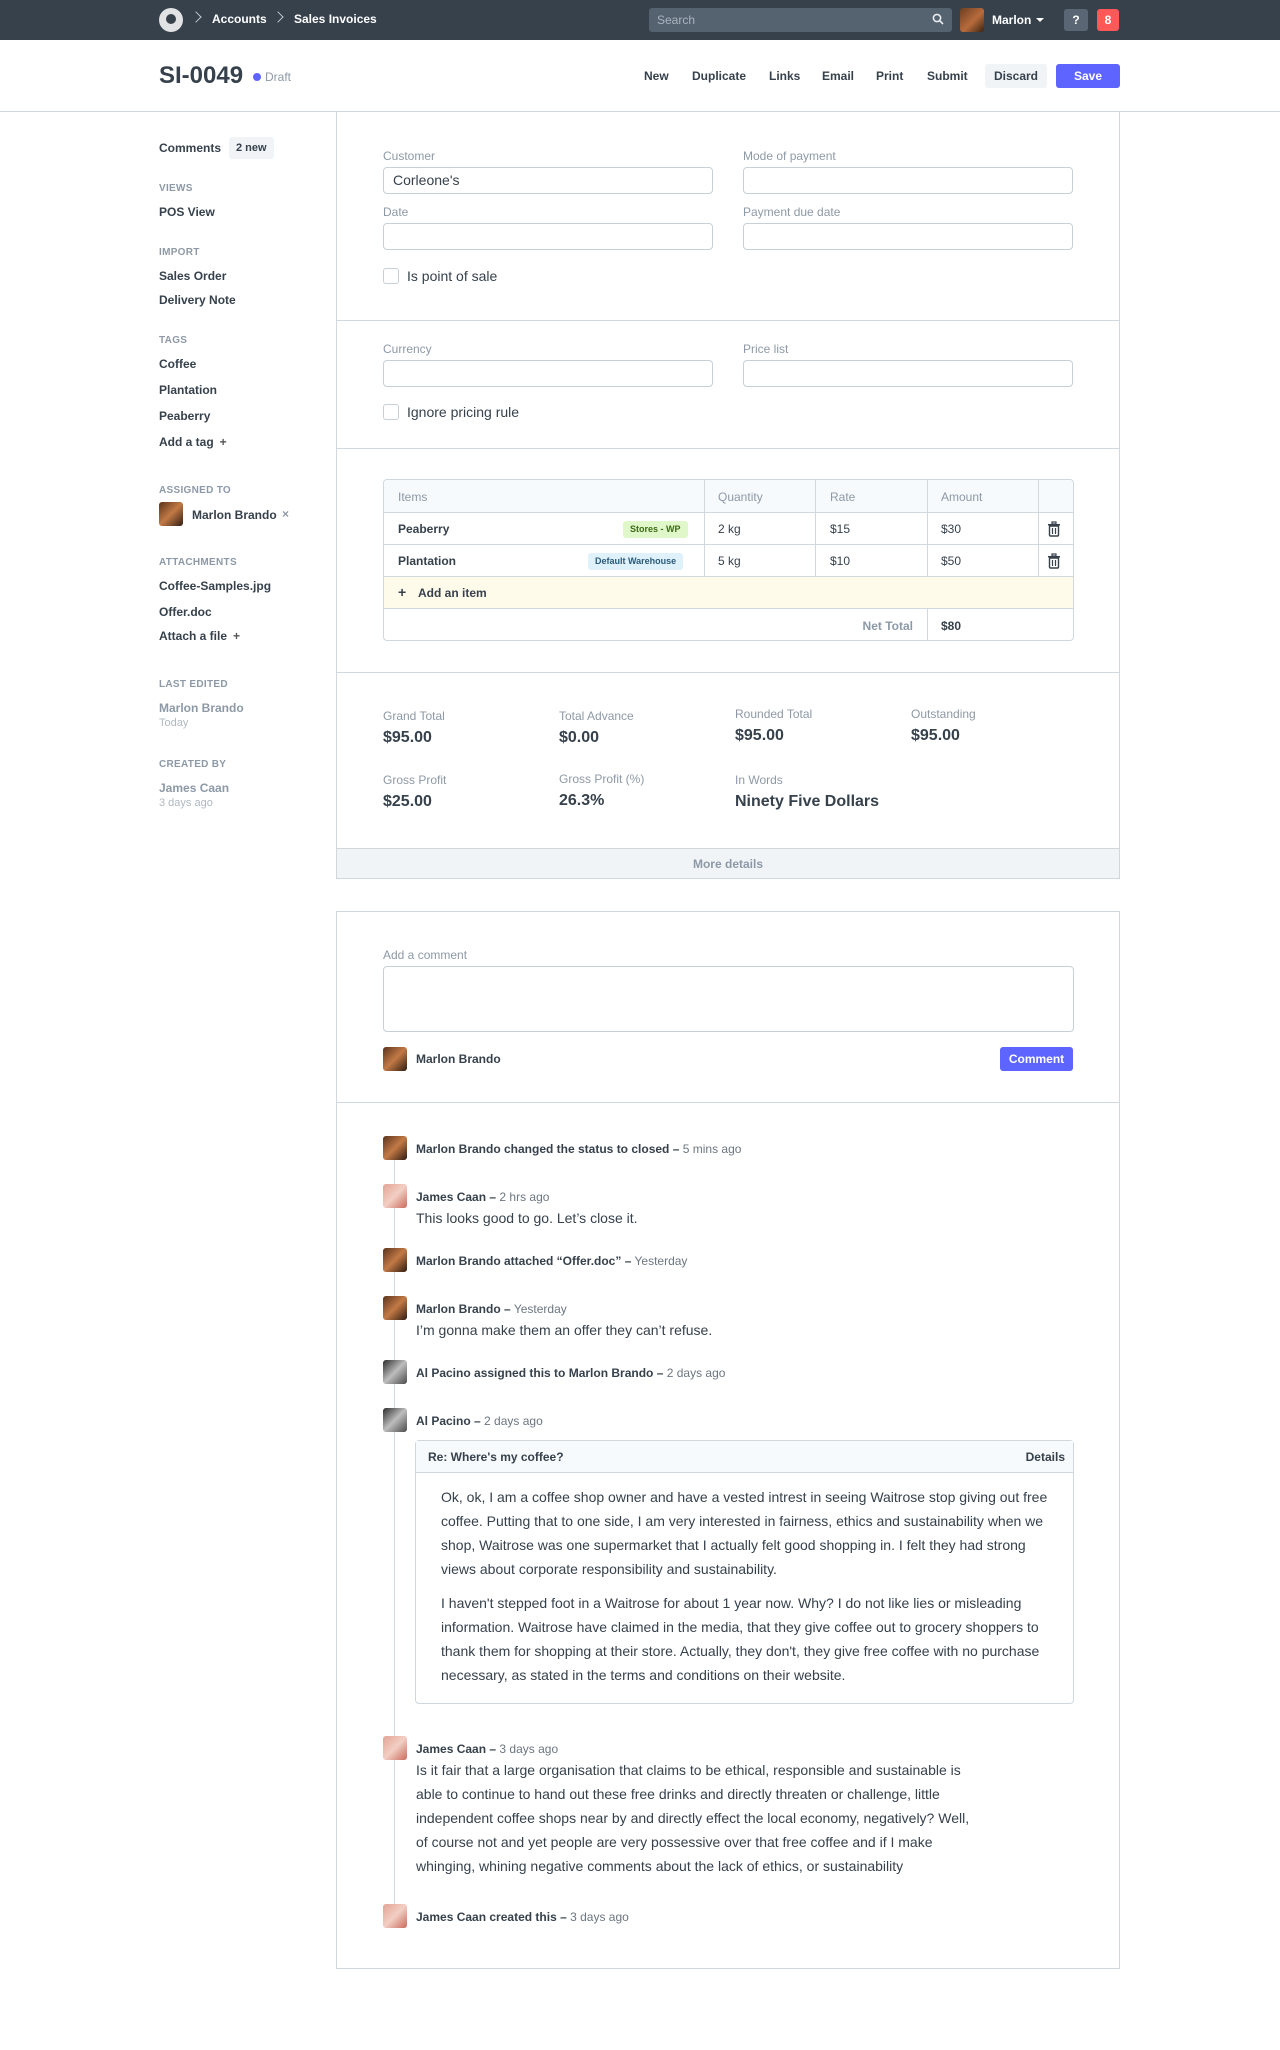  I want to click on currency-field, so click(548, 373).